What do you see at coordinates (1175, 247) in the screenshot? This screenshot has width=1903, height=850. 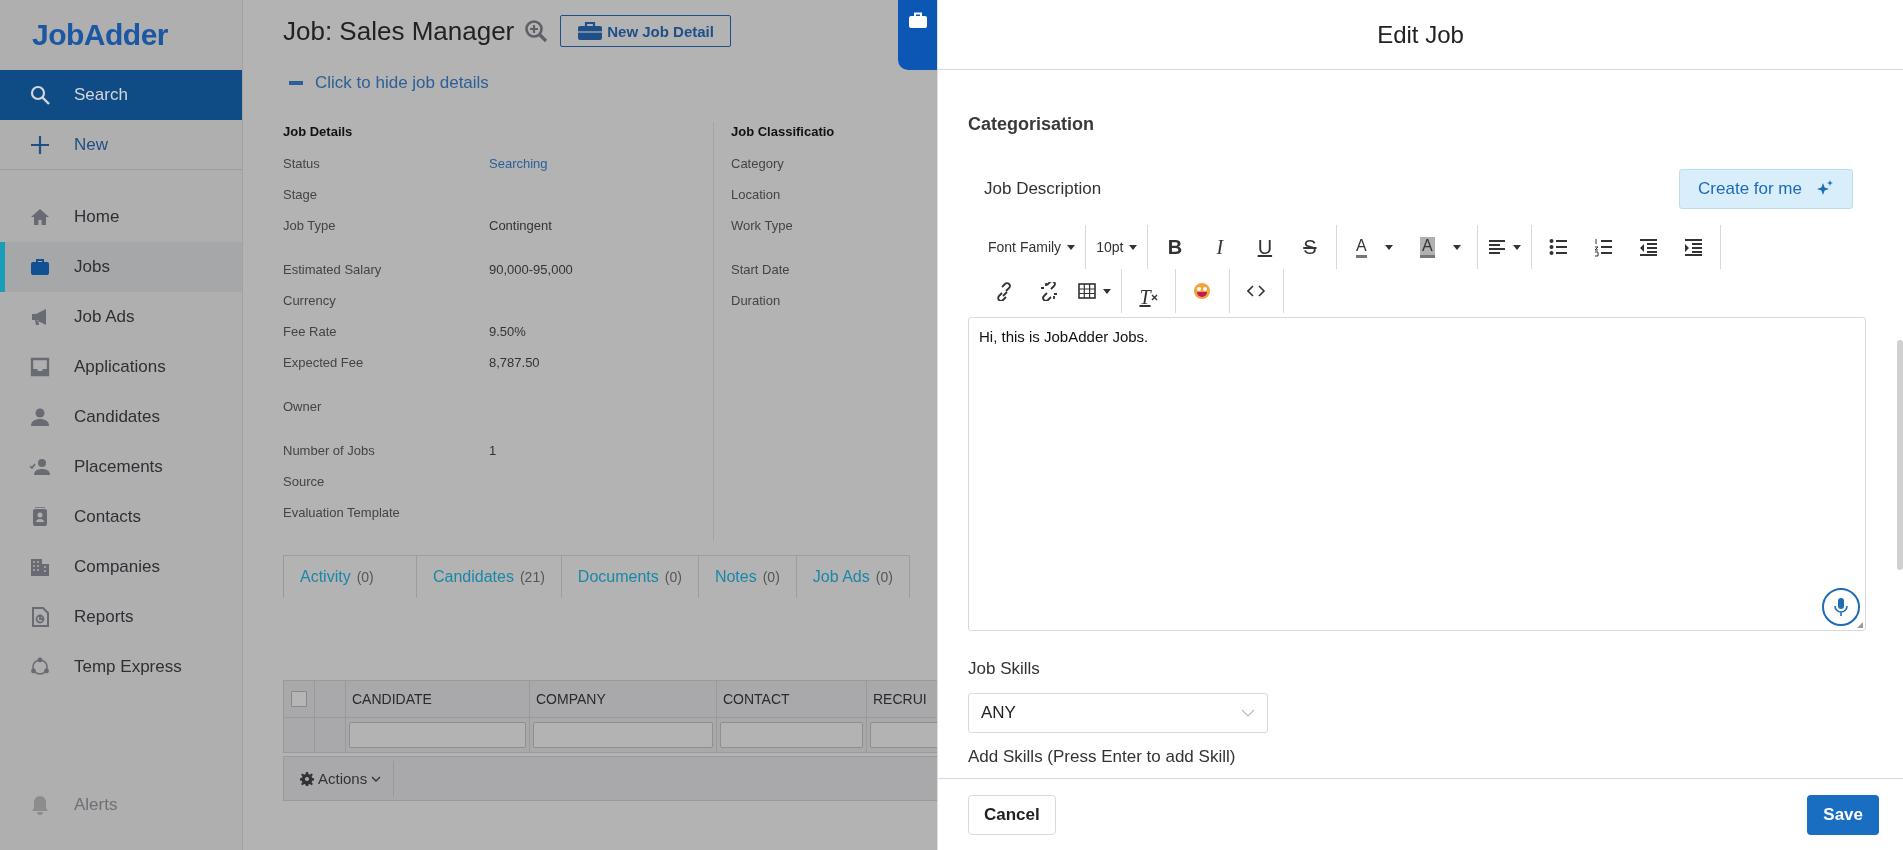 I see `toolbar-button: B` at bounding box center [1175, 247].